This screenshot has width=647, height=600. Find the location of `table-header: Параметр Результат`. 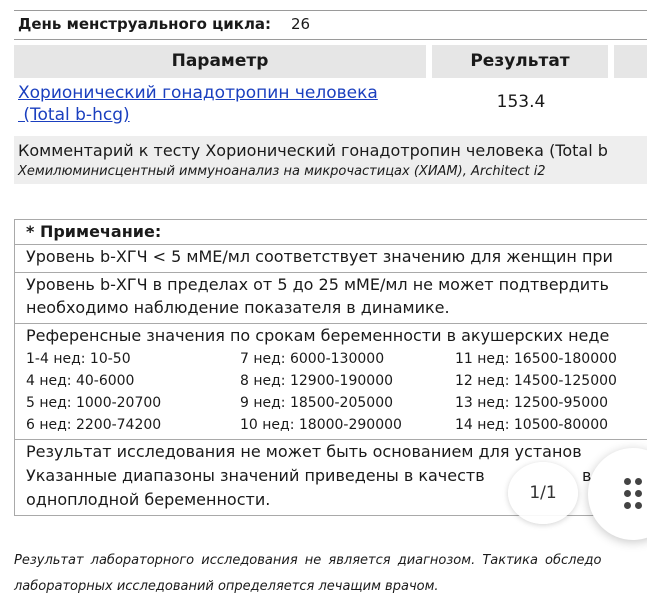

table-header: Параметр Результат is located at coordinates (330, 61).